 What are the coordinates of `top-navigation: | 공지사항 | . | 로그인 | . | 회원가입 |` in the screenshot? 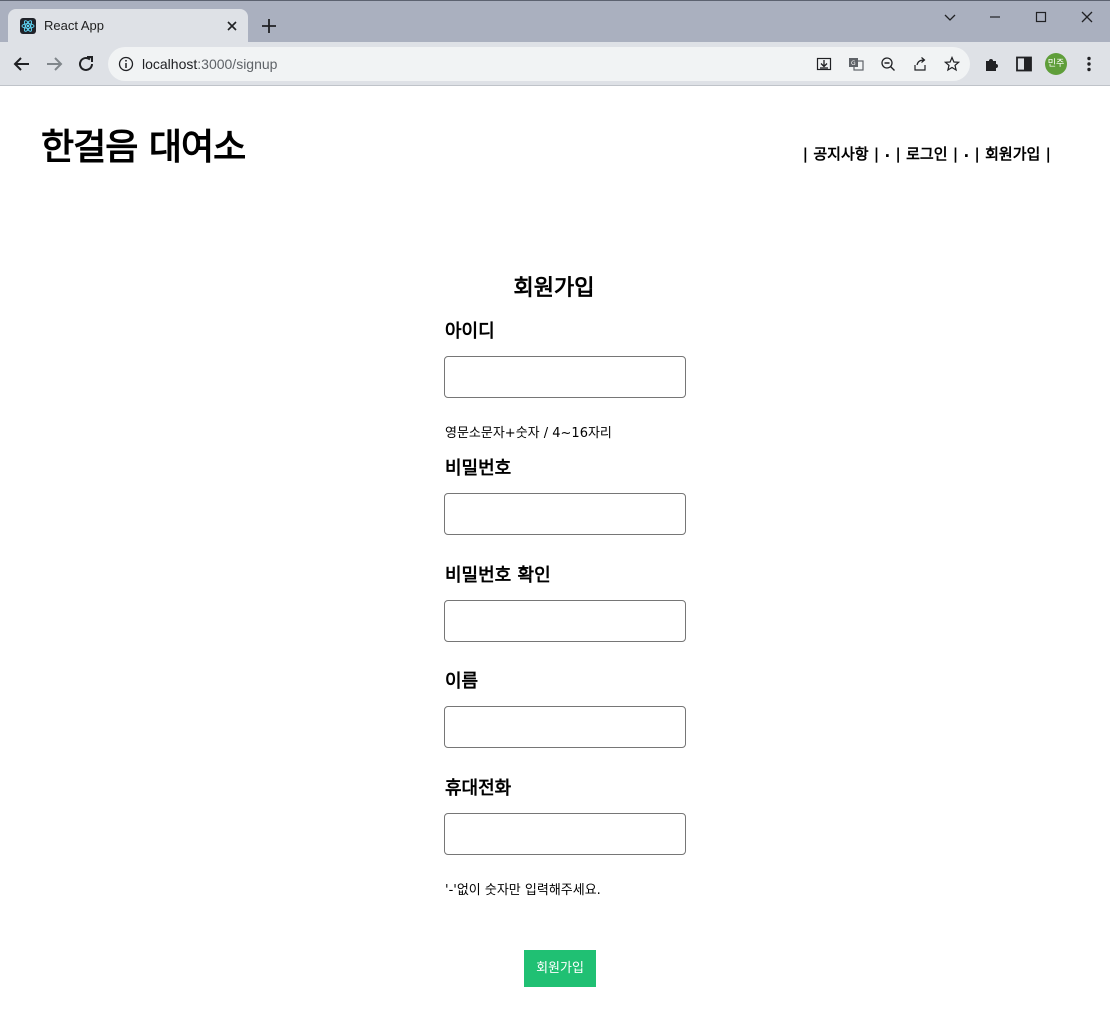 It's located at (927, 153).